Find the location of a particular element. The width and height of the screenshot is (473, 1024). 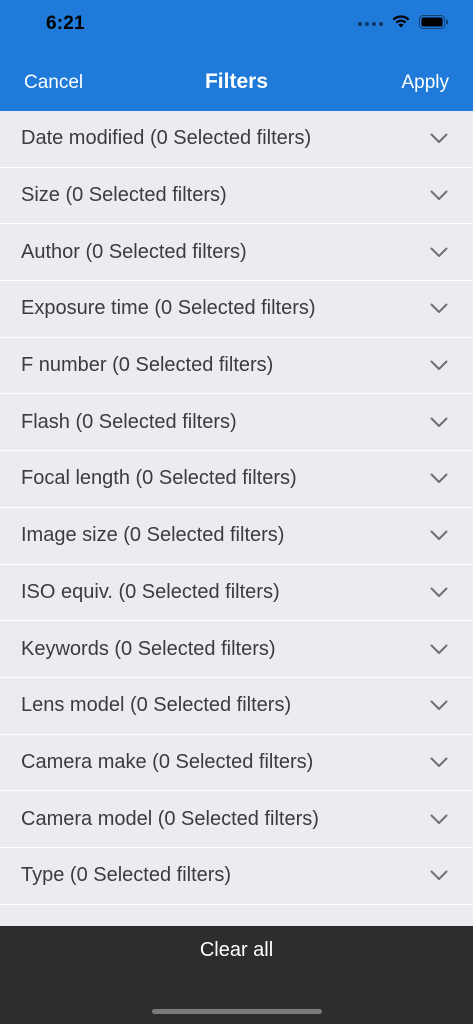

home-indicator is located at coordinates (237, 1011).